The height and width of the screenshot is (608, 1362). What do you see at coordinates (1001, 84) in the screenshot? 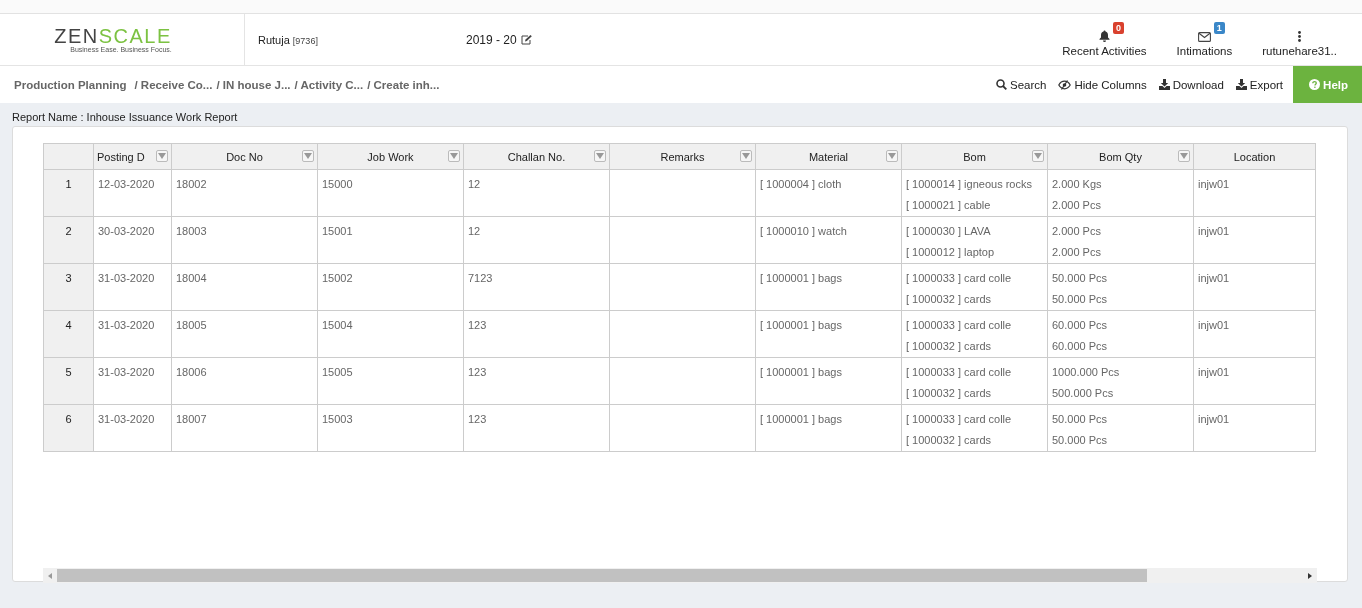
I see `search-icon` at bounding box center [1001, 84].